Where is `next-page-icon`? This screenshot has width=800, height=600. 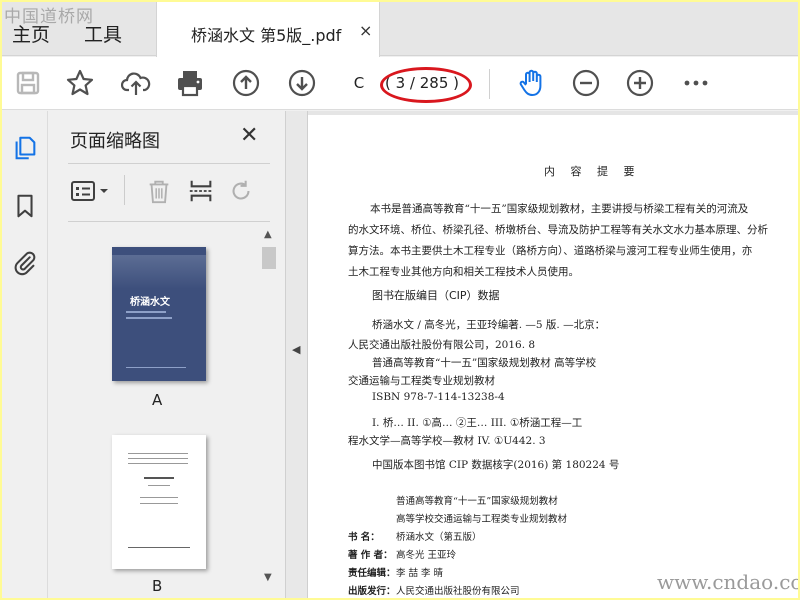
next-page-icon is located at coordinates (302, 83).